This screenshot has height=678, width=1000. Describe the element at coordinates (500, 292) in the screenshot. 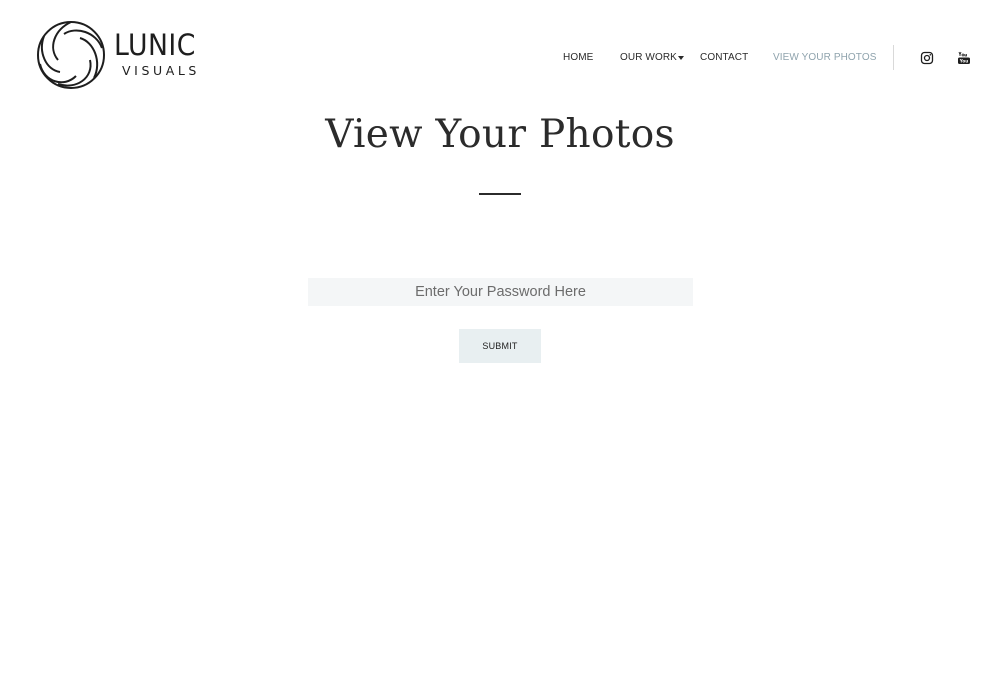

I see `password-input` at that location.